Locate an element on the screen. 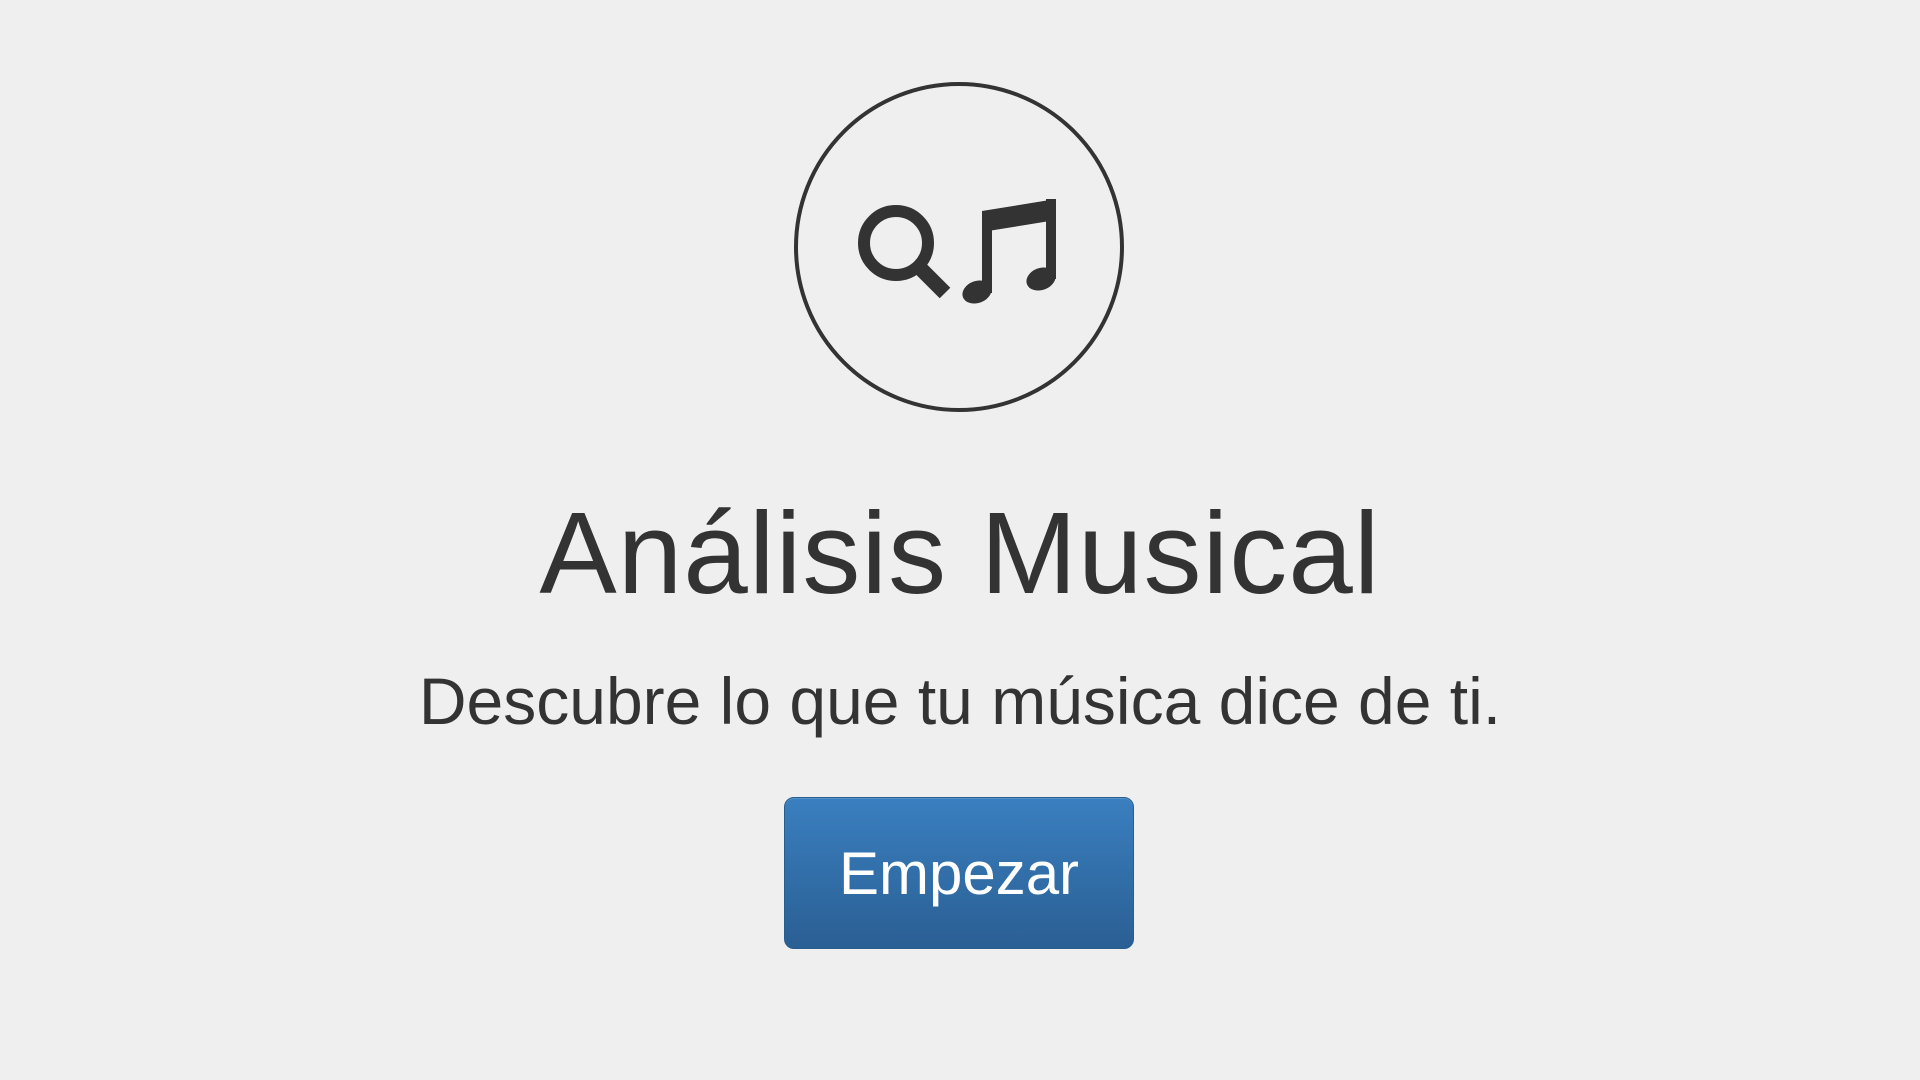 Image resolution: width=1920 pixels, height=1080 pixels. start-button: Empezar is located at coordinates (959, 873).